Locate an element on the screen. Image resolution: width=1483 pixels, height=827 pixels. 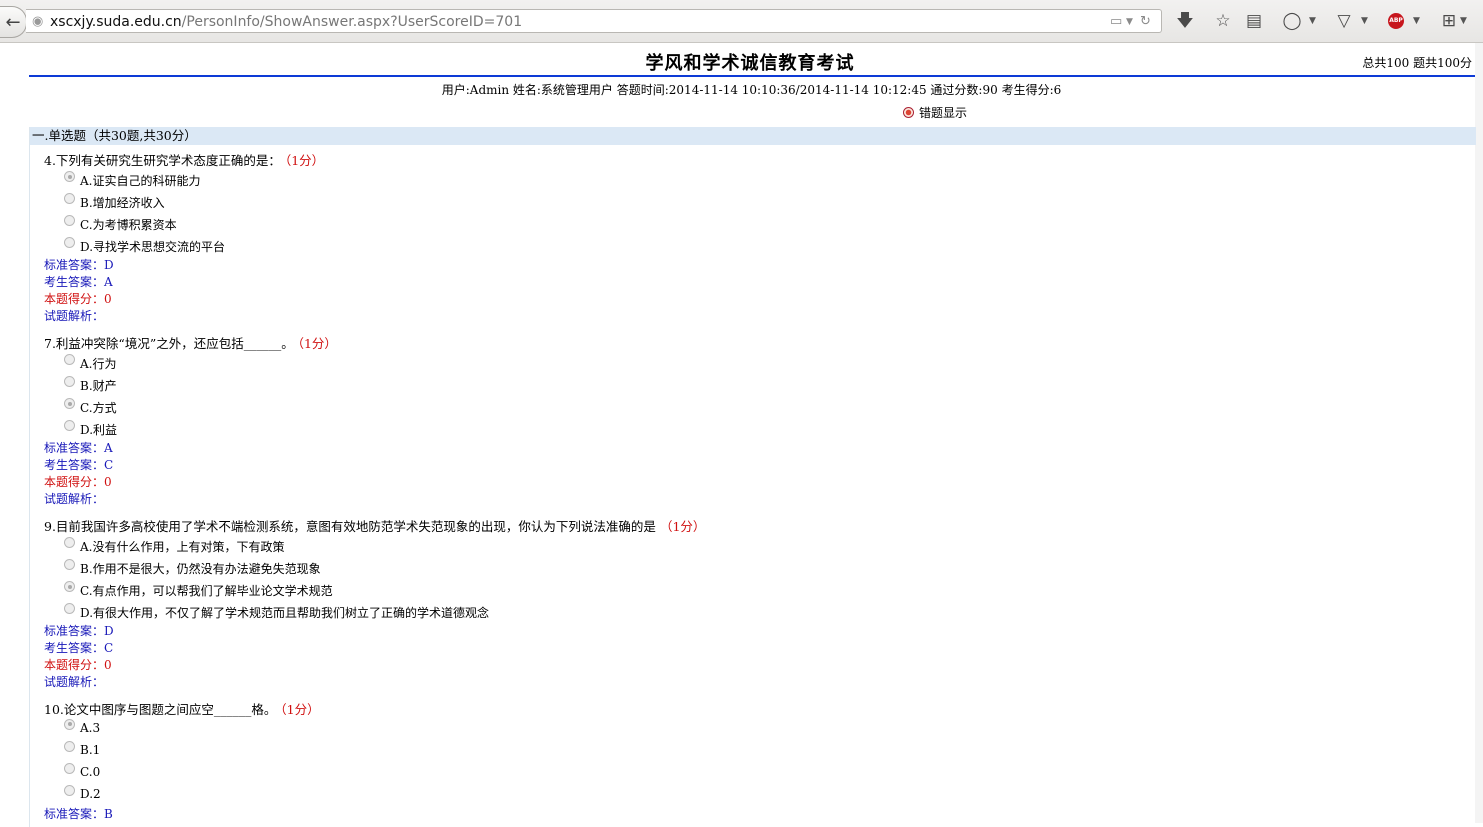
wrong-only-toggle: 错题显示 is located at coordinates (935, 112).